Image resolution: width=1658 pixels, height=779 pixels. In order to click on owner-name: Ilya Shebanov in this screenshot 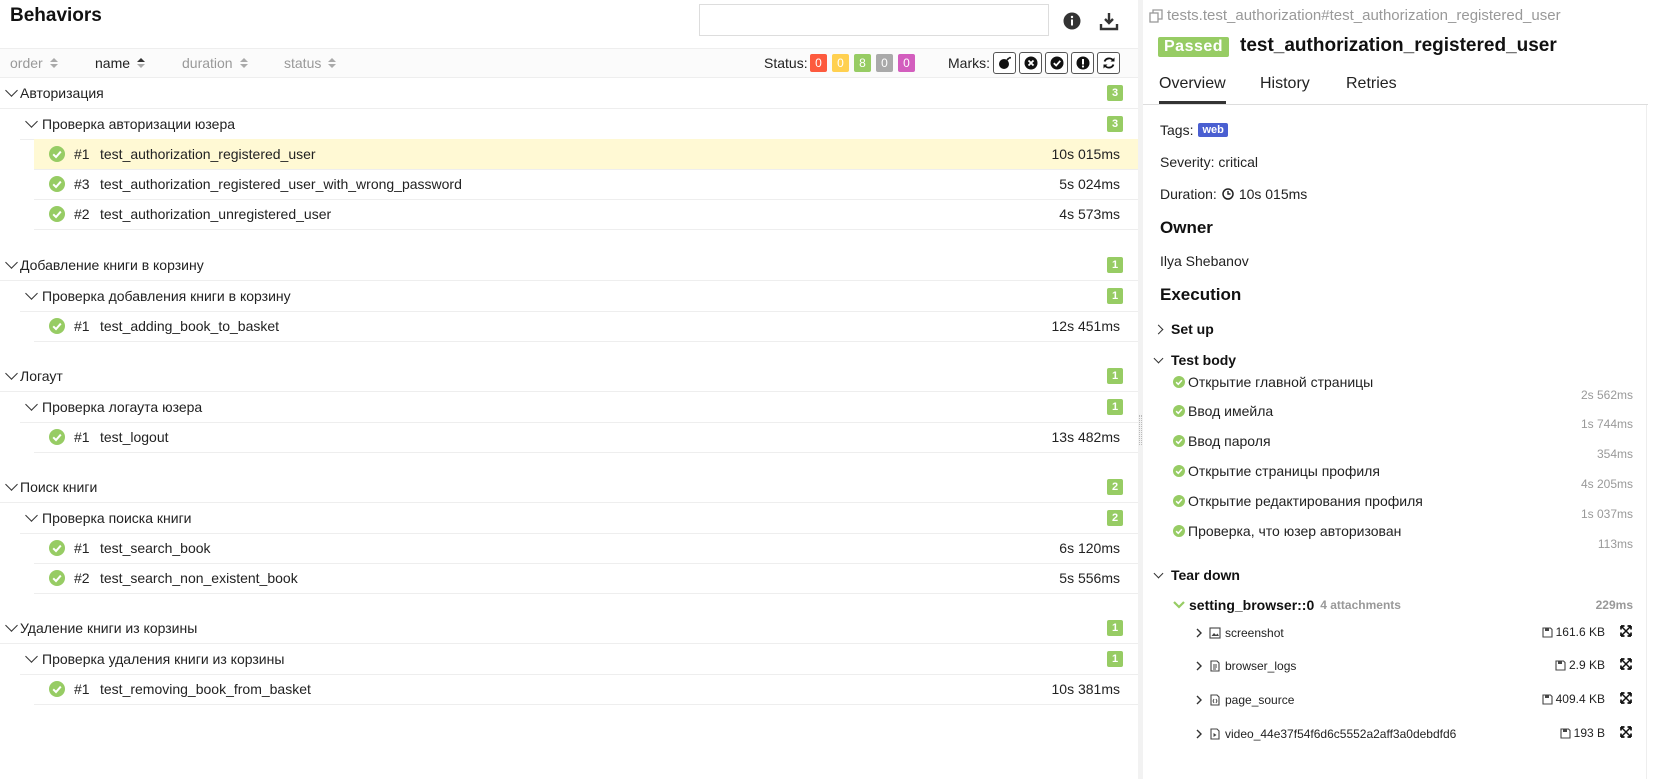, I will do `click(1204, 261)`.